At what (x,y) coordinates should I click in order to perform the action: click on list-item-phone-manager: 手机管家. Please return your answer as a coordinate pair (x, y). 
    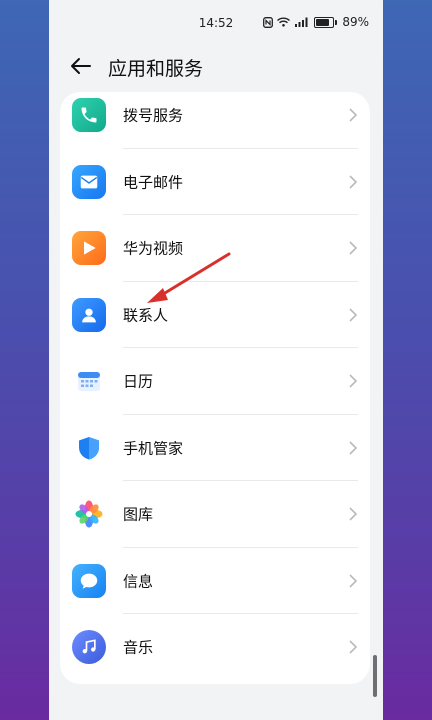
    Looking at the image, I should click on (215, 448).